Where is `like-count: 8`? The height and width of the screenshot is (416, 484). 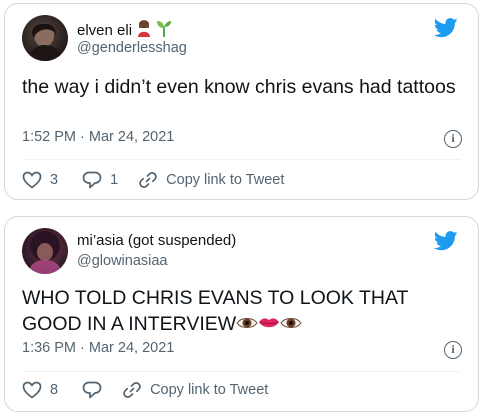 like-count: 8 is located at coordinates (54, 390).